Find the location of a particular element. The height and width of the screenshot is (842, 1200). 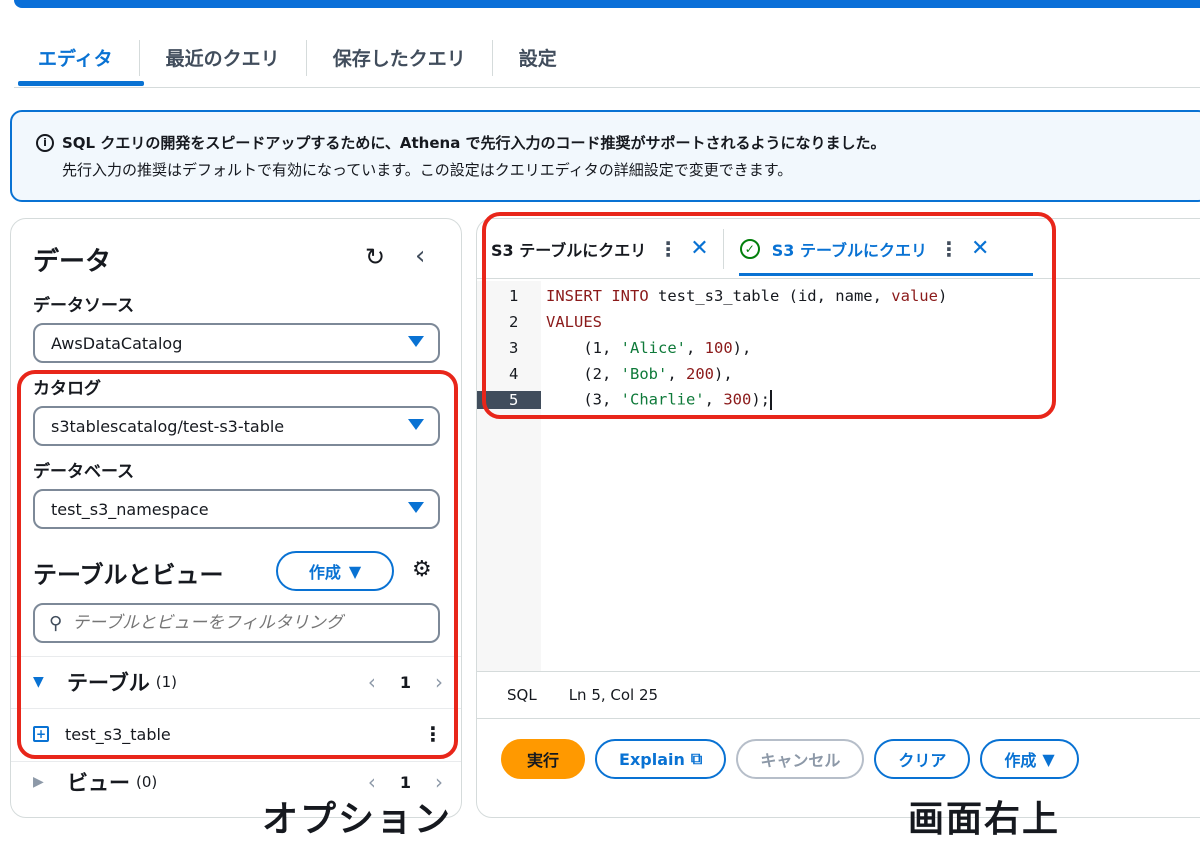

highlight-box is located at coordinates (769, 315).